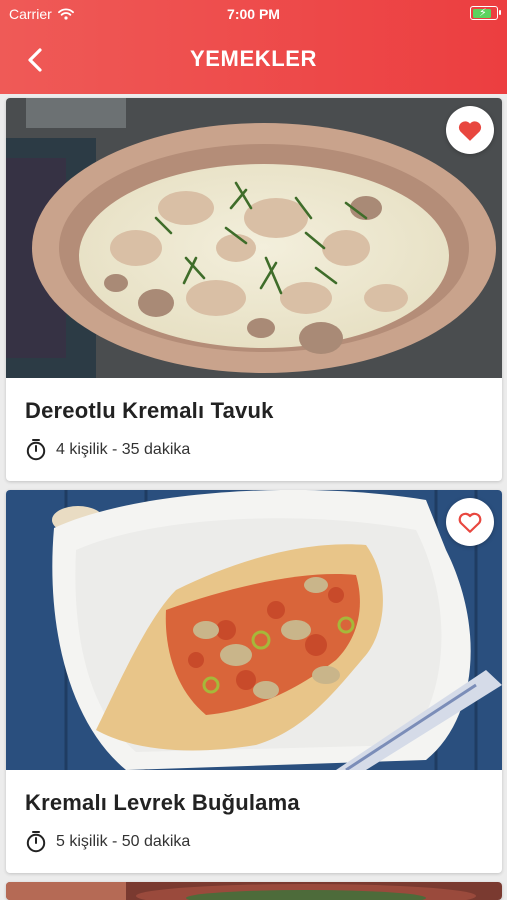 The height and width of the screenshot is (900, 507). I want to click on status-bar: Carrier 7:00 PM ⚡, so click(253, 13).